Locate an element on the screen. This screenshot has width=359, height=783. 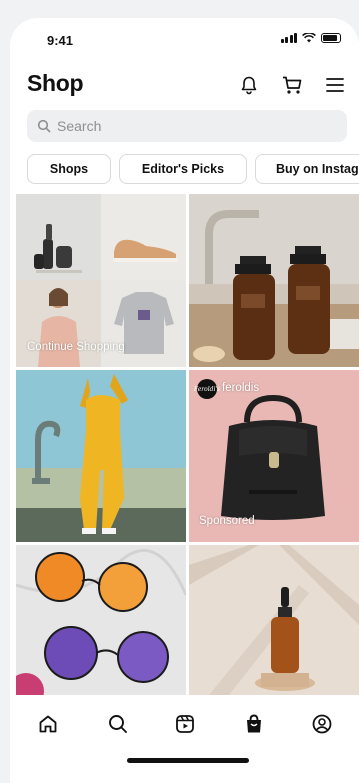
spray-bottles-image is located at coordinates (274, 280).